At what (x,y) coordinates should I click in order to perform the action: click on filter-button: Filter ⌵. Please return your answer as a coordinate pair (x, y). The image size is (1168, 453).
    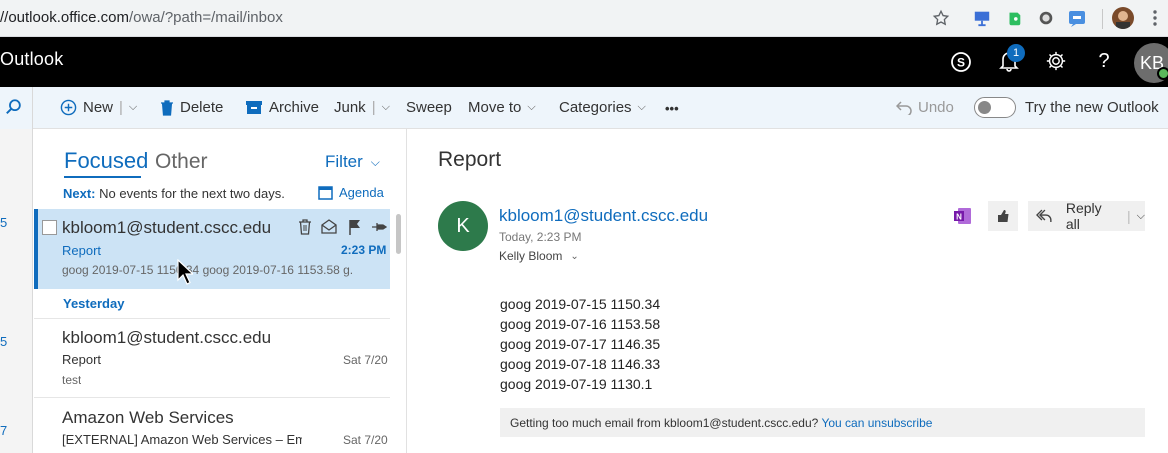
    Looking at the image, I should click on (352, 162).